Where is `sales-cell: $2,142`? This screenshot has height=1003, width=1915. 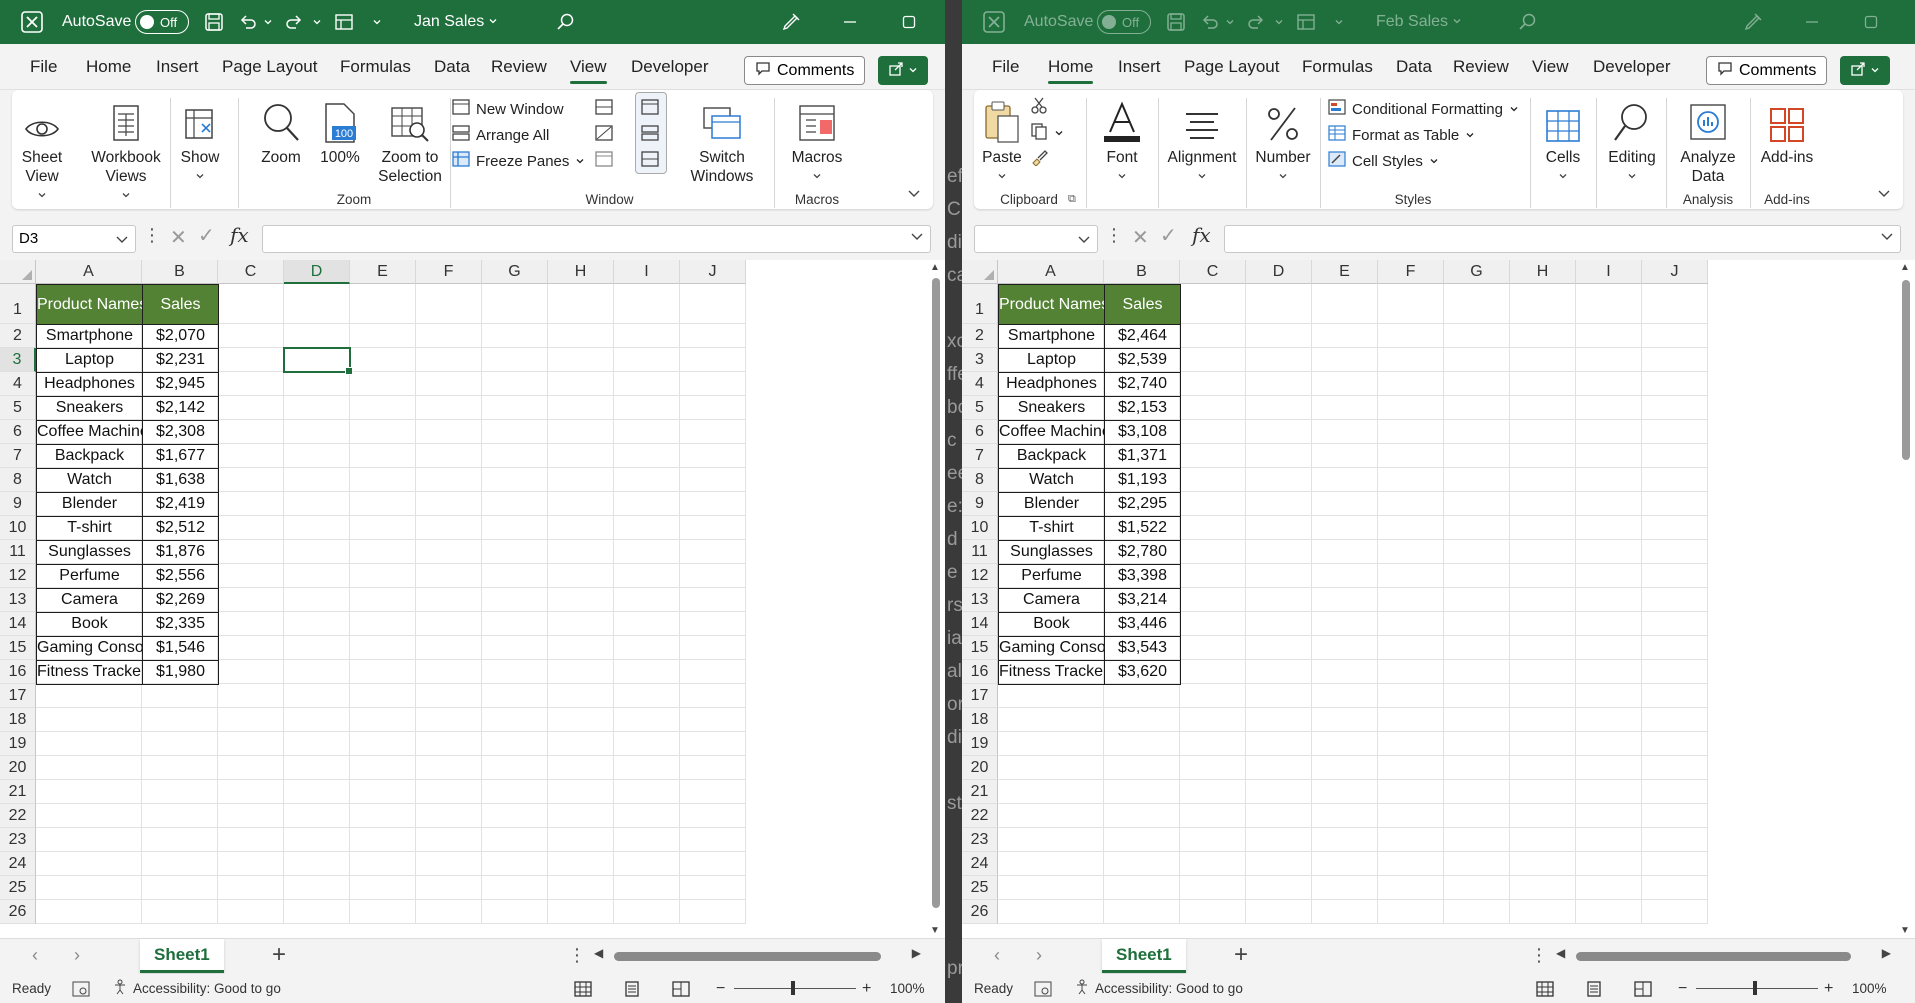
sales-cell: $2,142 is located at coordinates (180, 408).